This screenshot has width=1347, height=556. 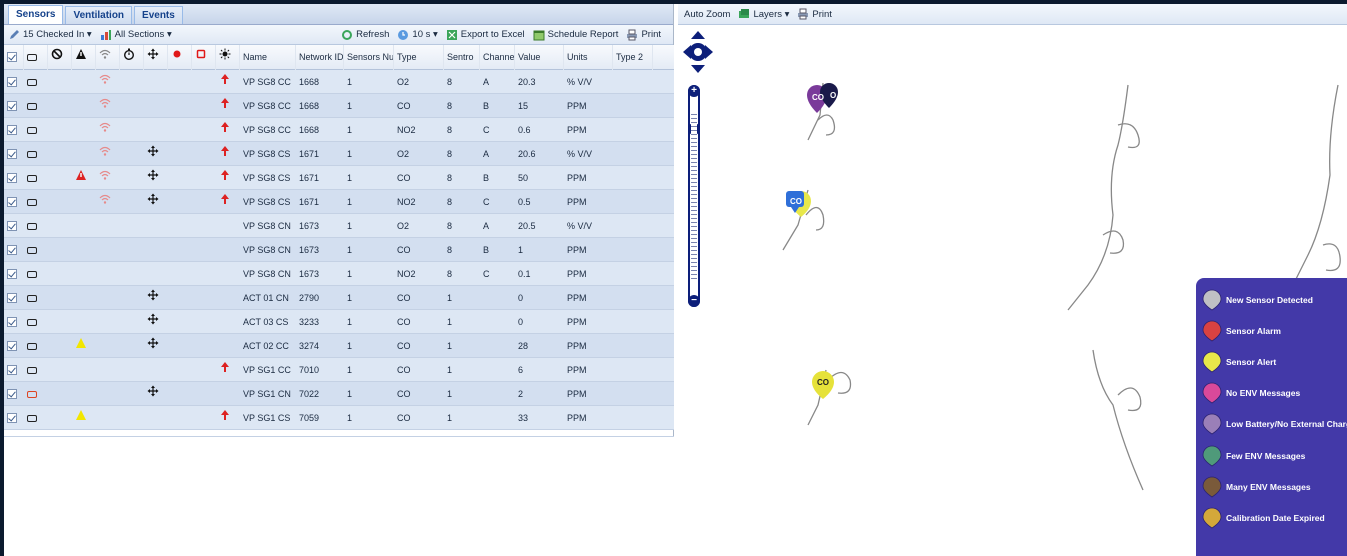 I want to click on network-id-cell: 1673, so click(x=309, y=273).